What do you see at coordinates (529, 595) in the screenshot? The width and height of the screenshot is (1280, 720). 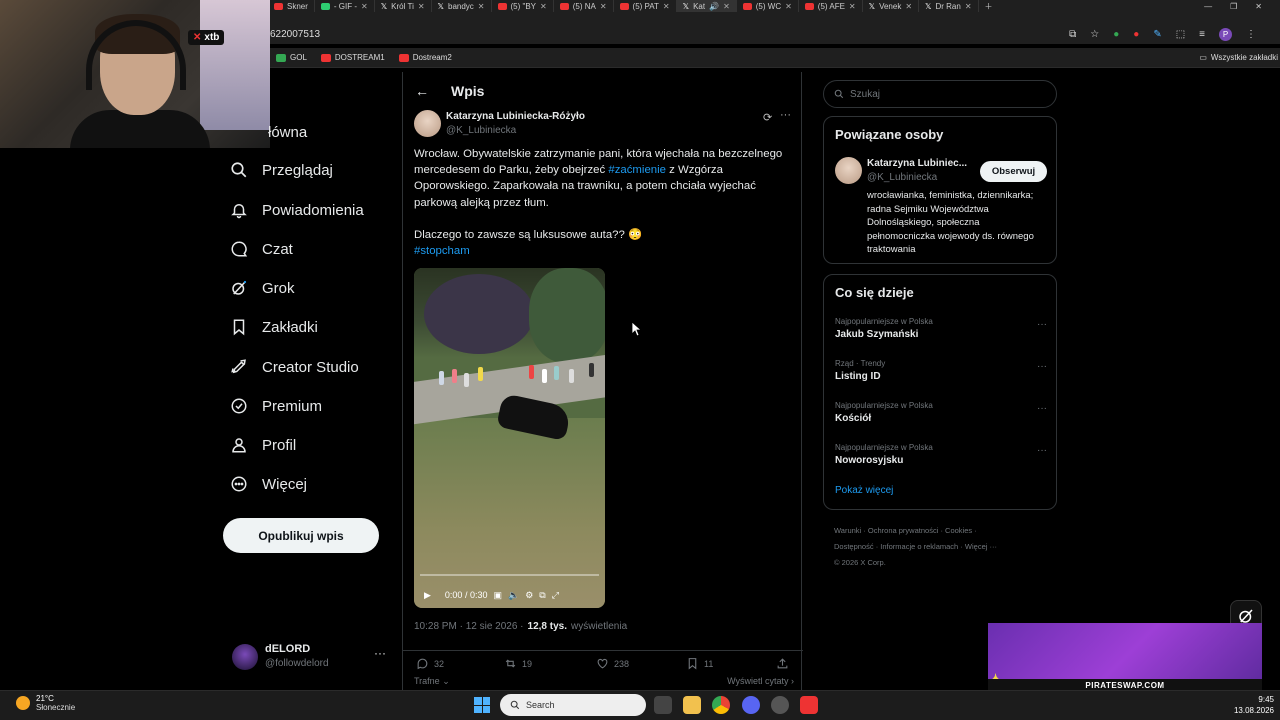 I see `settings-icon: ⚙` at bounding box center [529, 595].